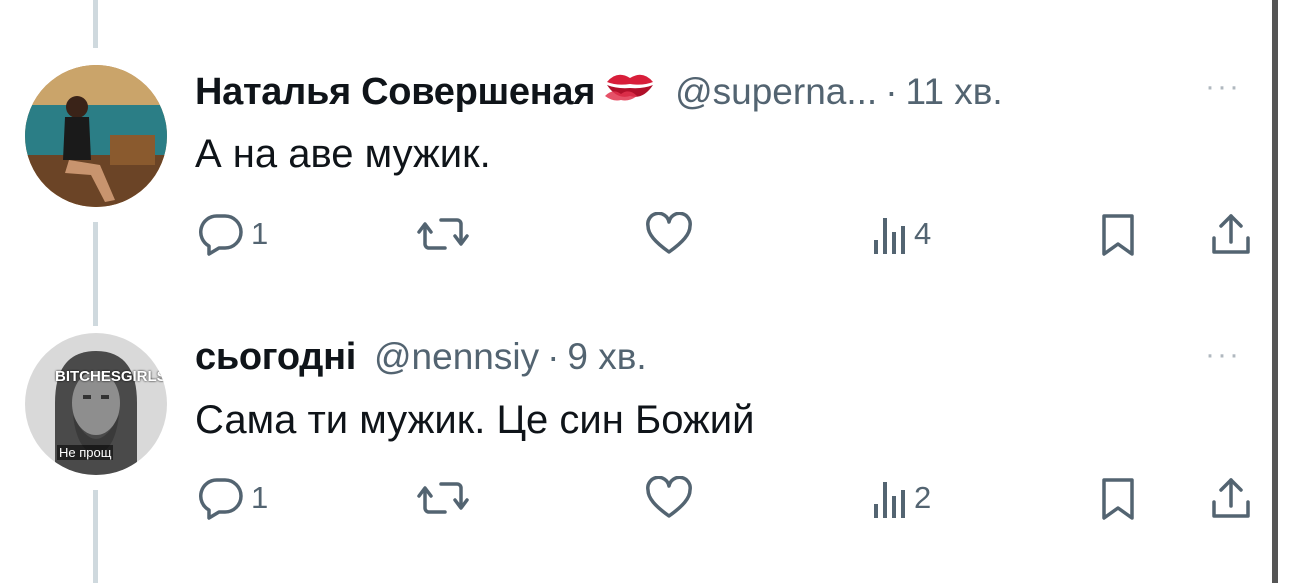 The height and width of the screenshot is (583, 1290). I want to click on action-bar: 1 4, so click(725, 235).